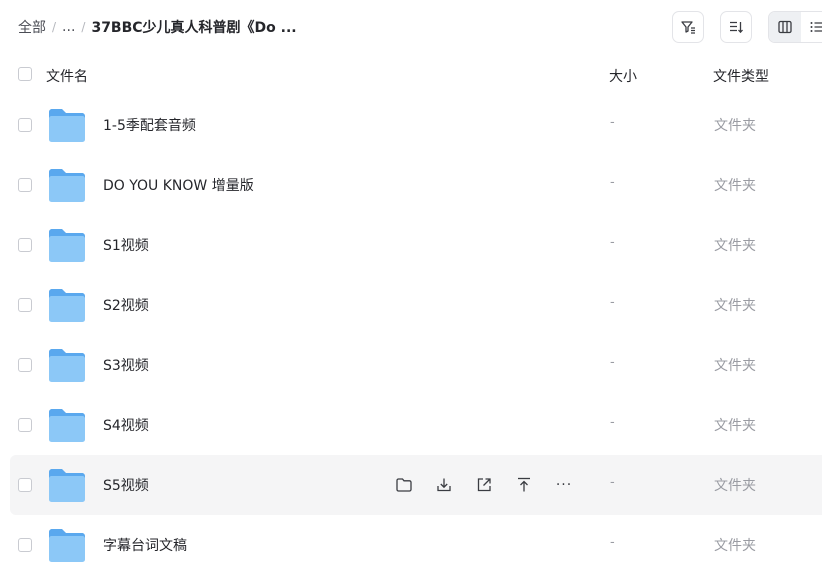 This screenshot has width=822, height=585. Describe the element at coordinates (411, 75) in the screenshot. I see `table-header: 文件名 大小 文件类型` at that location.